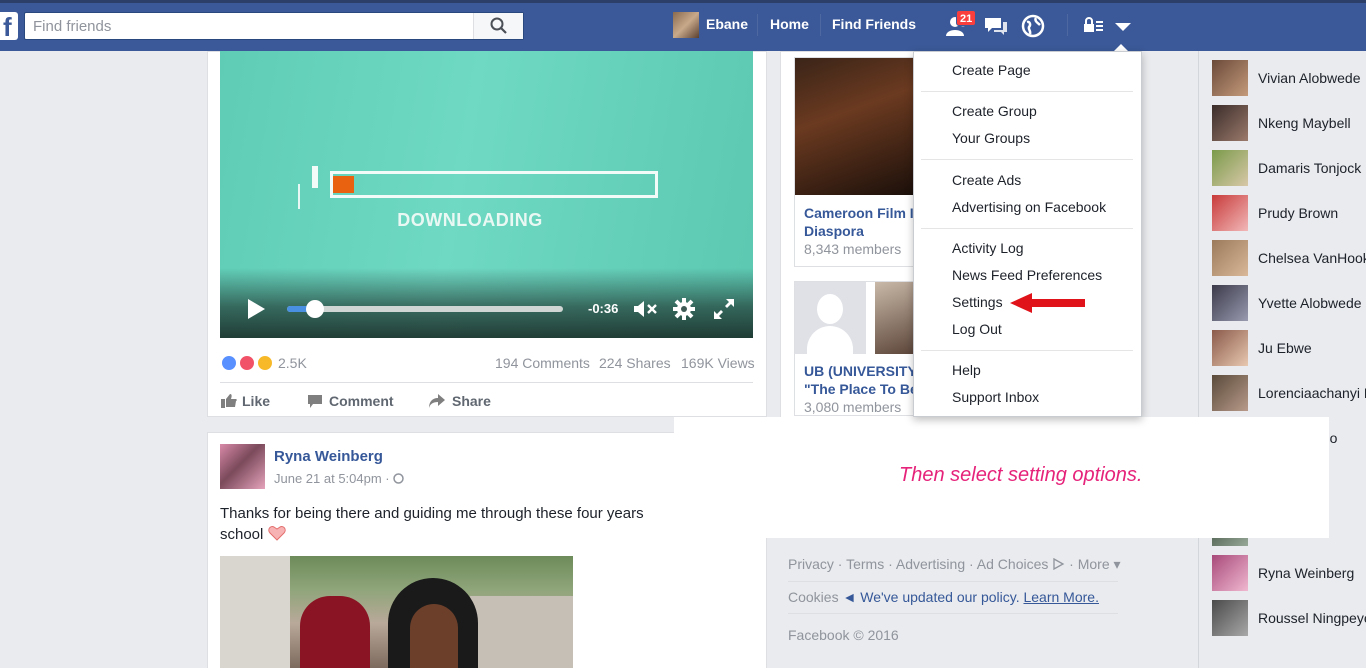  What do you see at coordinates (1094, 564) in the screenshot?
I see `footer-more-link: More` at bounding box center [1094, 564].